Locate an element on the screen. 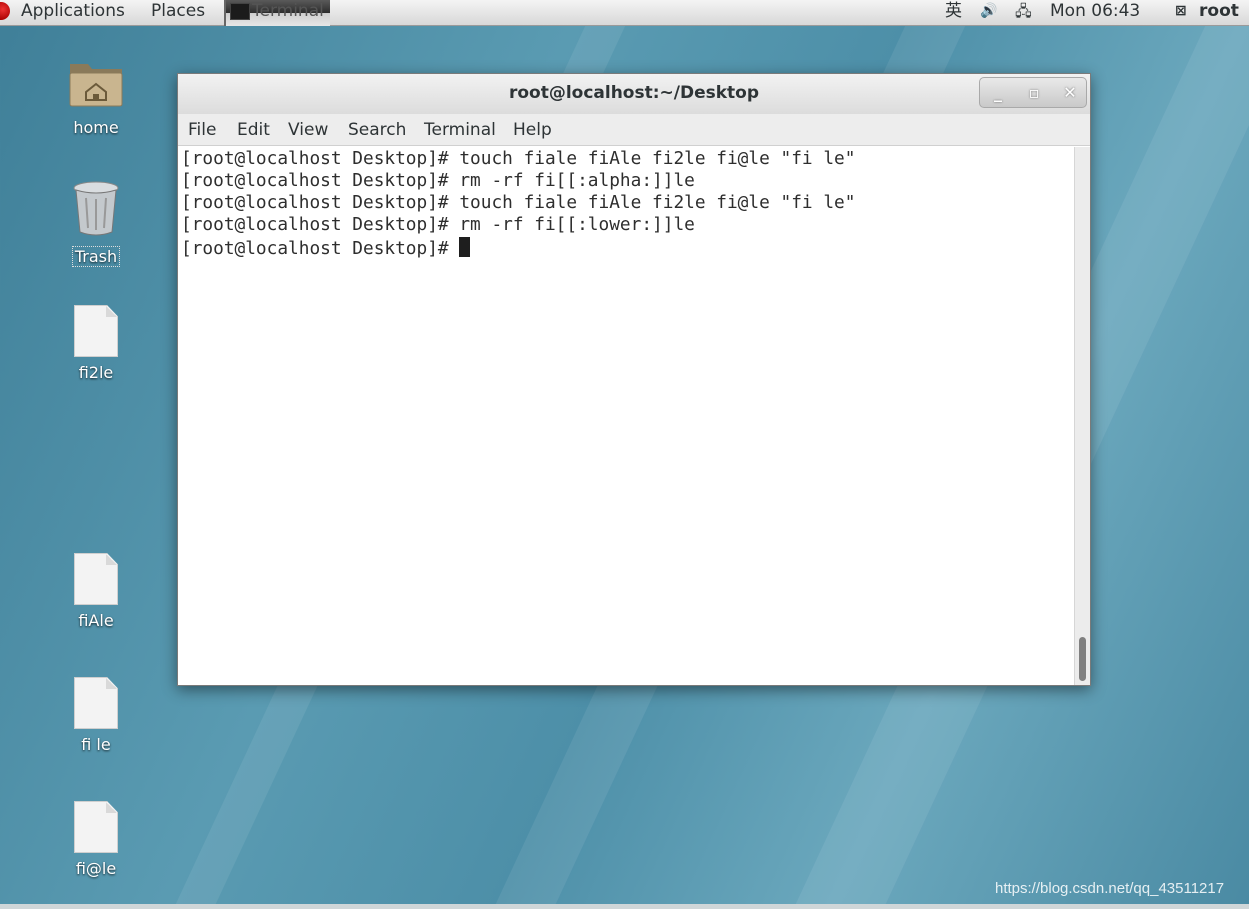 This screenshot has width=1249, height=909. menu-terminal: Terminal is located at coordinates (460, 130).